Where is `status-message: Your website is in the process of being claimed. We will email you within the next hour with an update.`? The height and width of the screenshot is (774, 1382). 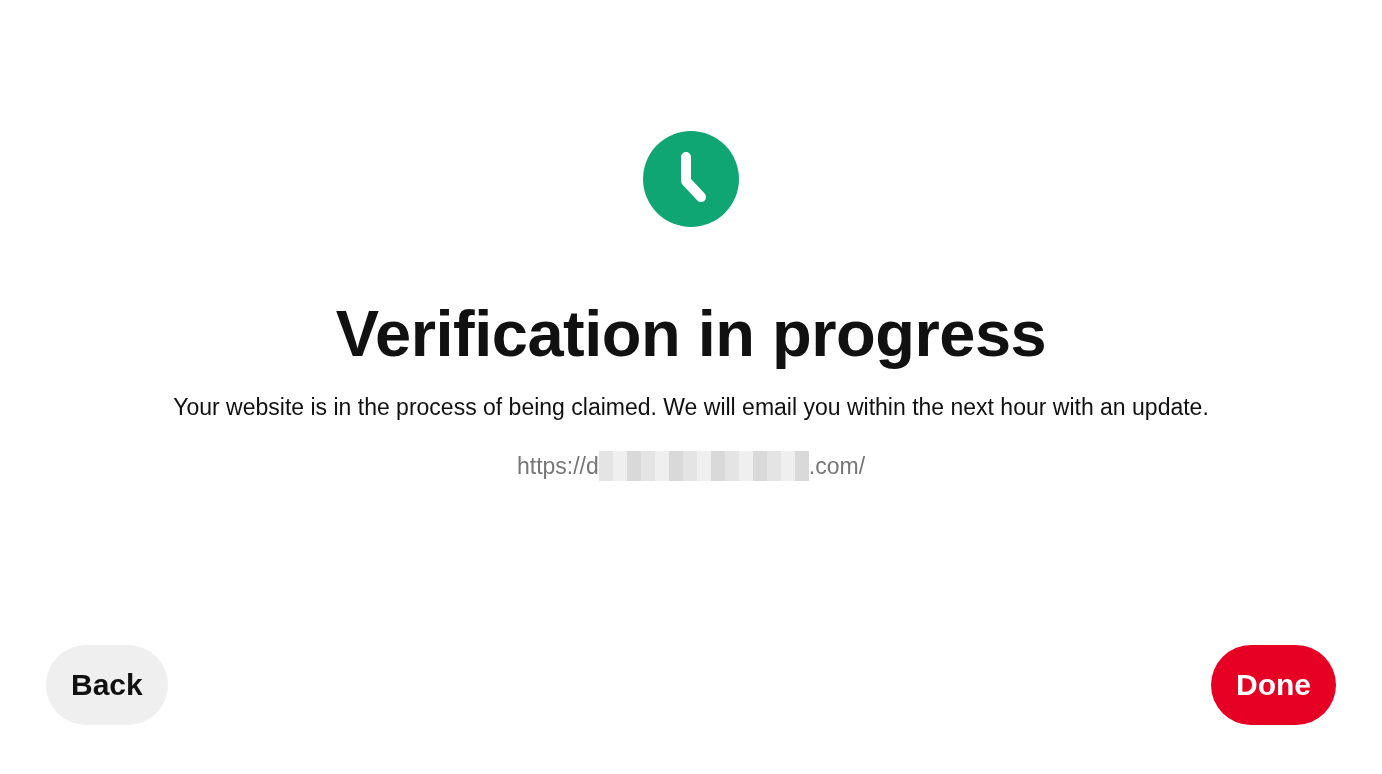
status-message: Your website is in the process of being claimed. We will email you within the next hour with an update. is located at coordinates (691, 407).